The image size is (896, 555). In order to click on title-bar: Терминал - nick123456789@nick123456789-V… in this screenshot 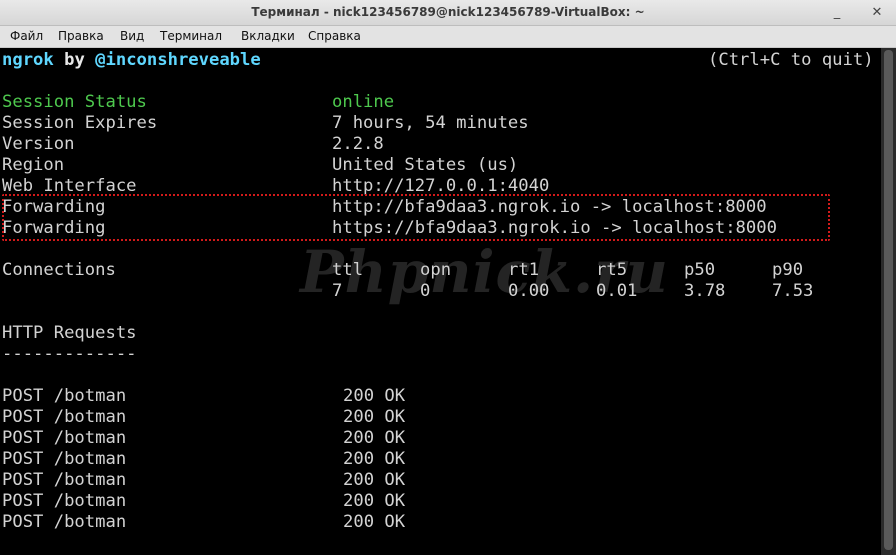, I will do `click(448, 13)`.